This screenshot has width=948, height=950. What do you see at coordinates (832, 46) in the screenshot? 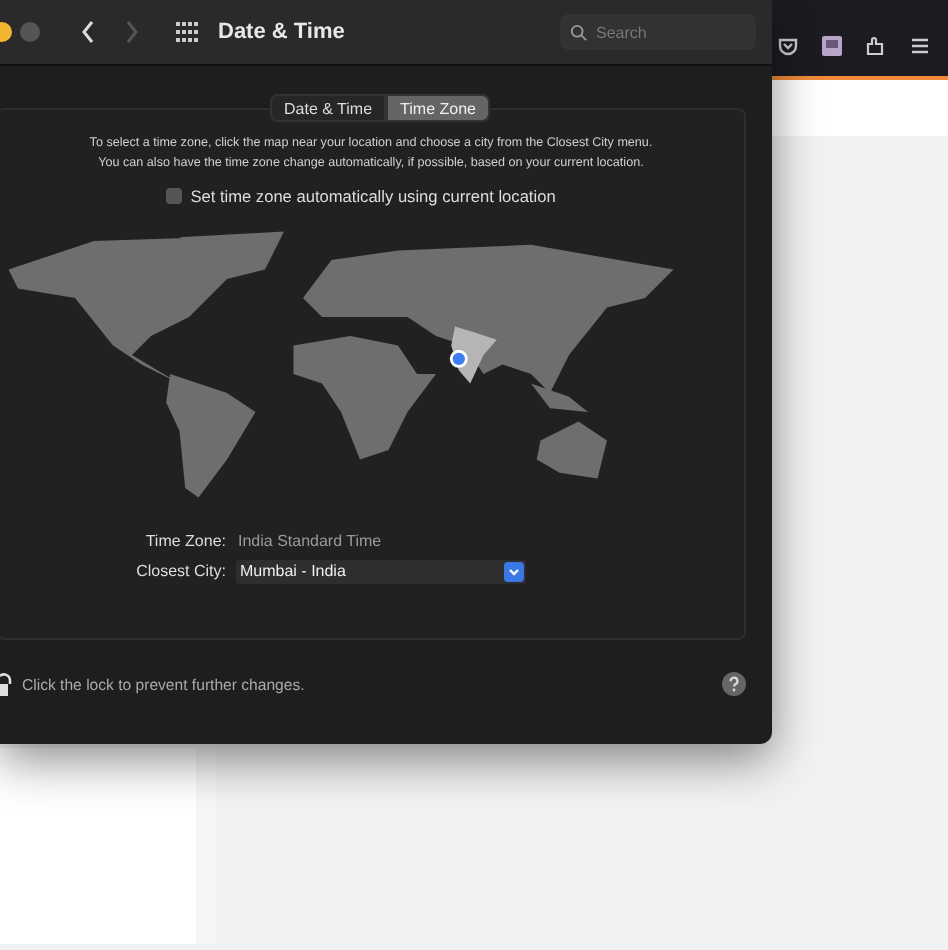
I see `extension-icon` at bounding box center [832, 46].